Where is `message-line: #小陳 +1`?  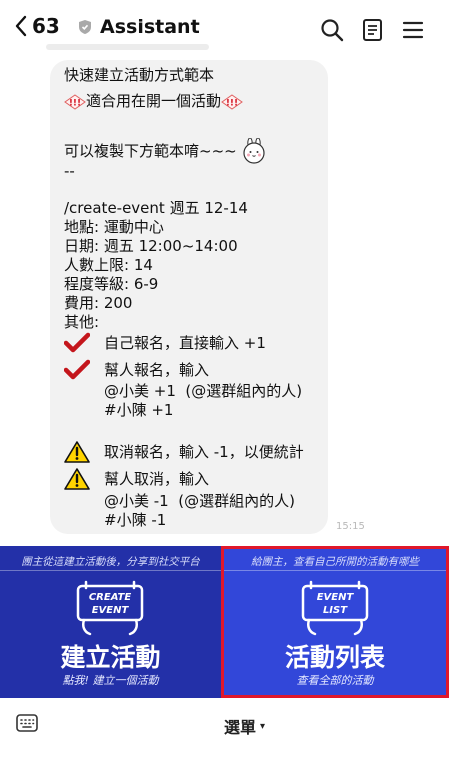 message-line: #小陳 +1 is located at coordinates (139, 410).